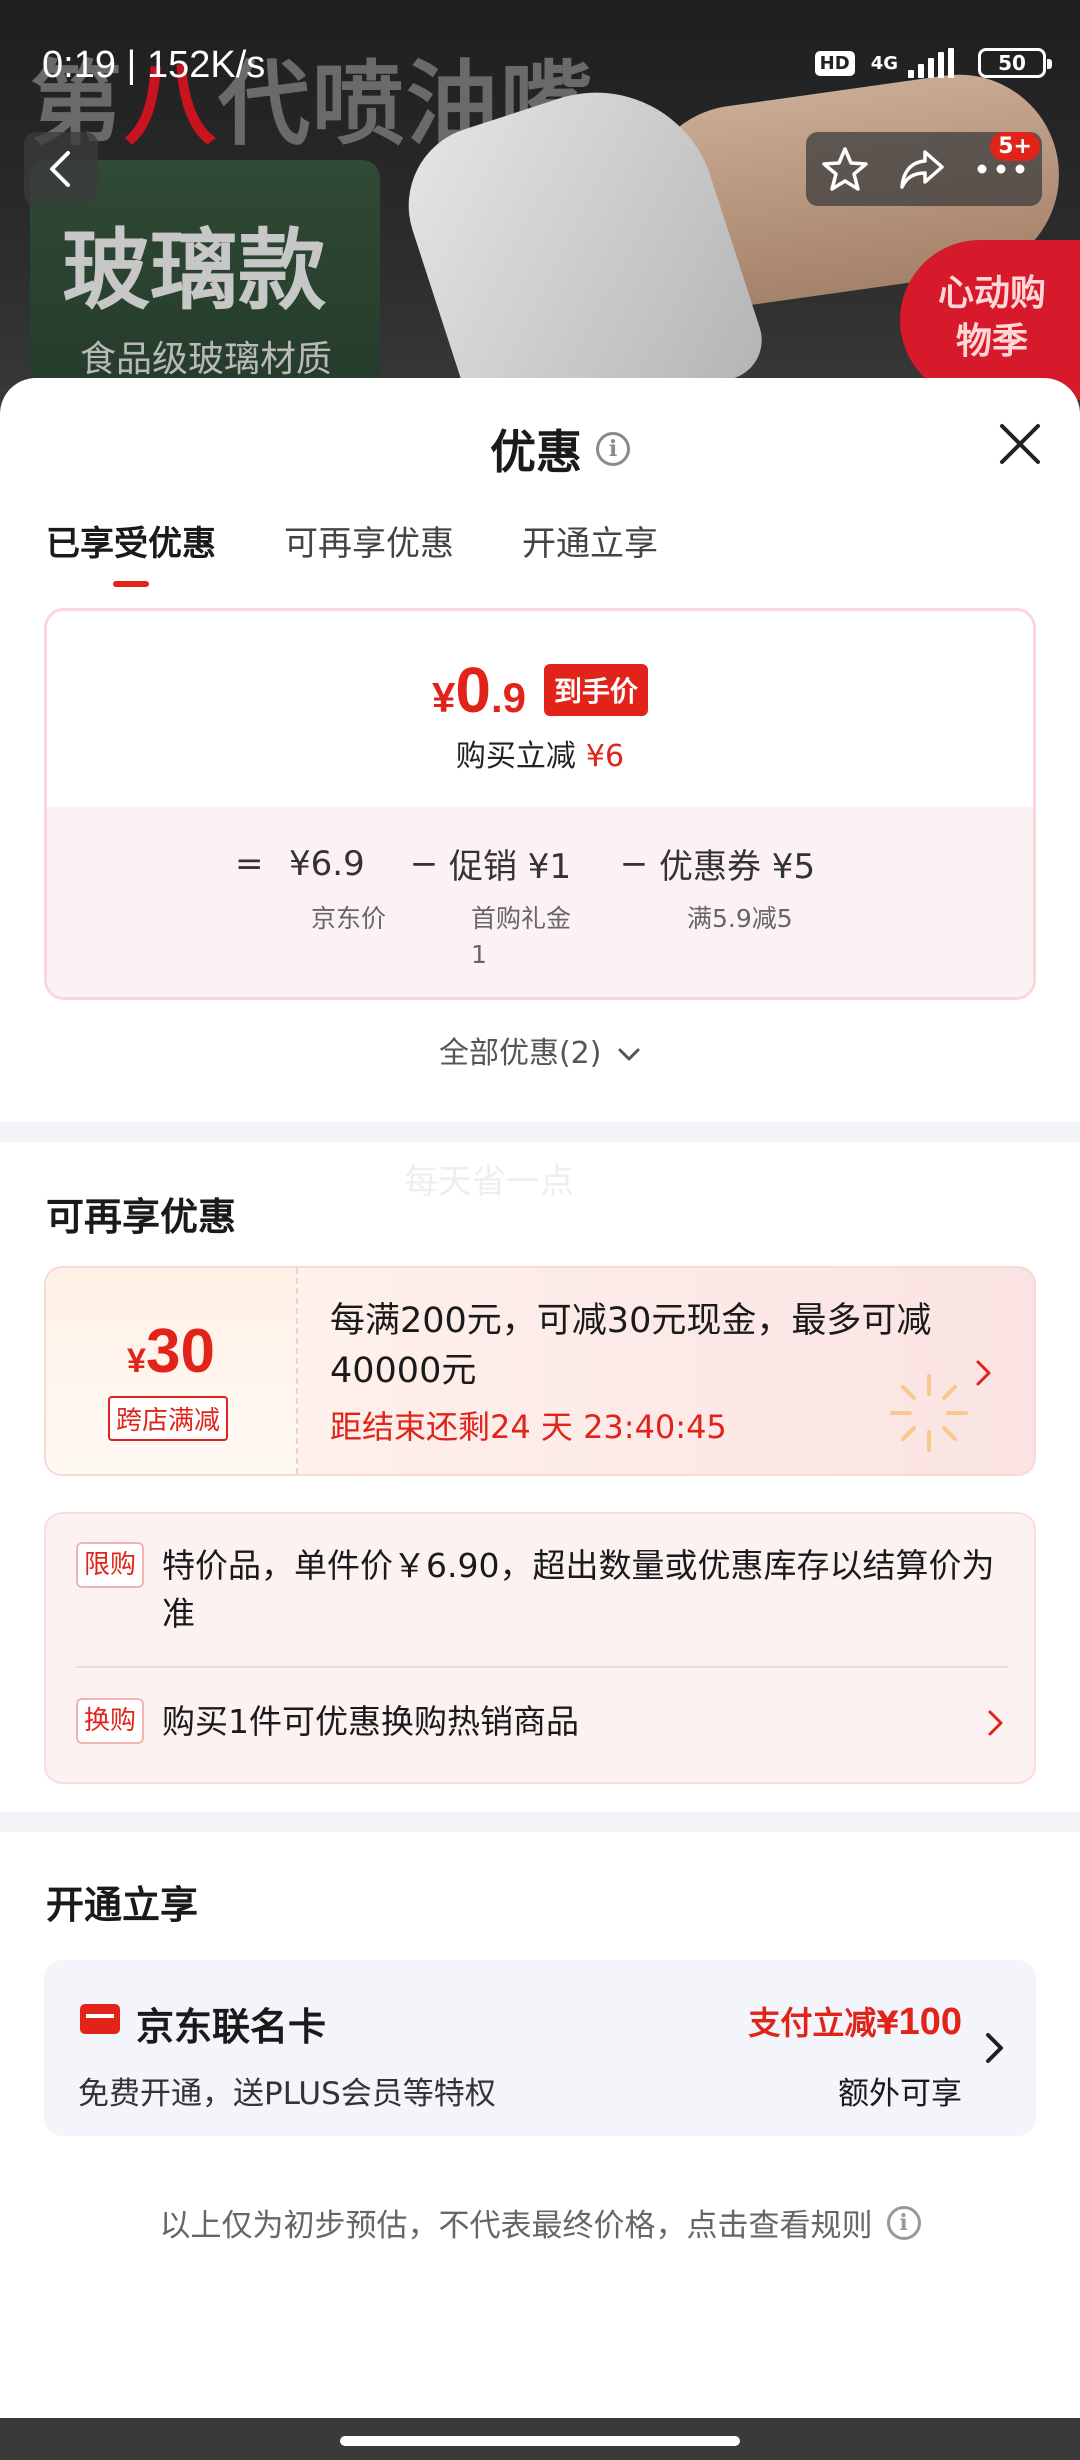 The width and height of the screenshot is (1080, 2460). Describe the element at coordinates (540, 65) in the screenshot. I see `status-bar: 0:19 | 152K/s HD 4G 50` at that location.